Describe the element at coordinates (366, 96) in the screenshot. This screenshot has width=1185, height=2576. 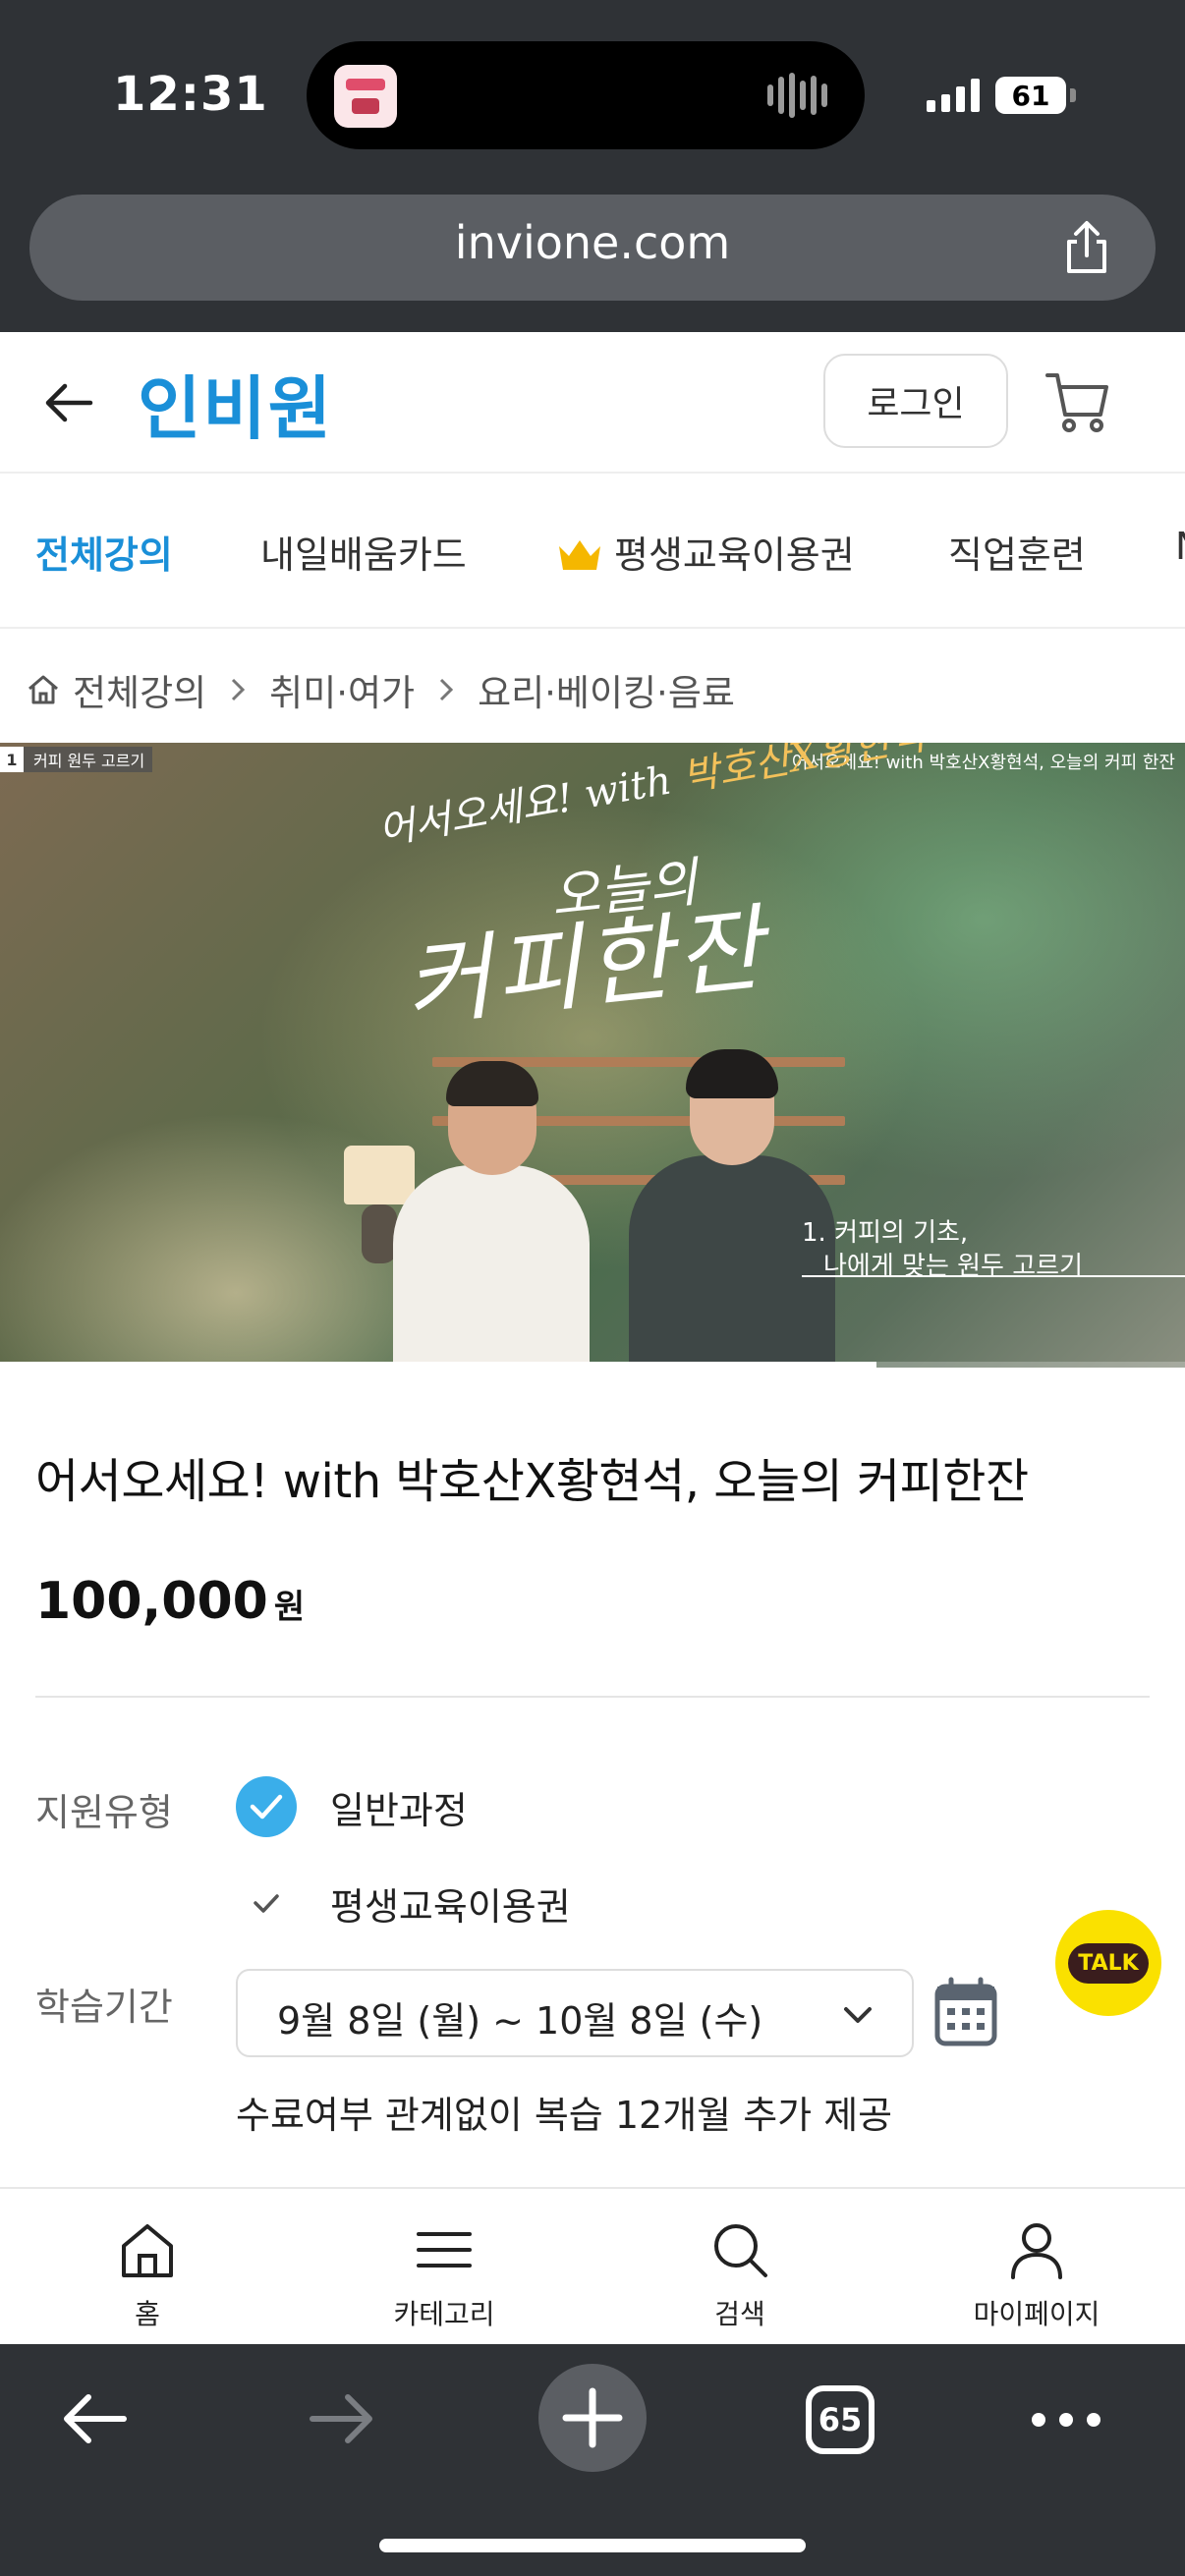
I see `now-playing-app-icon` at that location.